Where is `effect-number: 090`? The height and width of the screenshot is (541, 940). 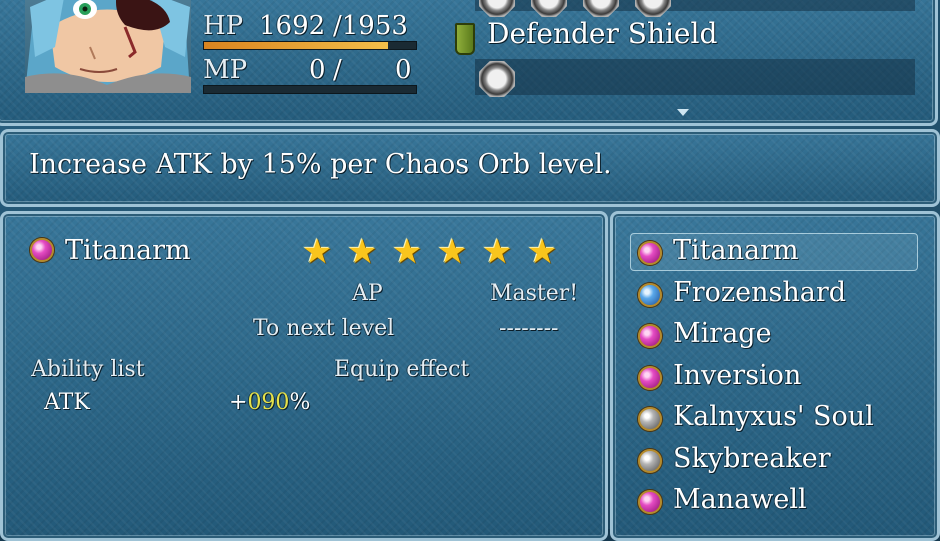 effect-number: 090 is located at coordinates (268, 402).